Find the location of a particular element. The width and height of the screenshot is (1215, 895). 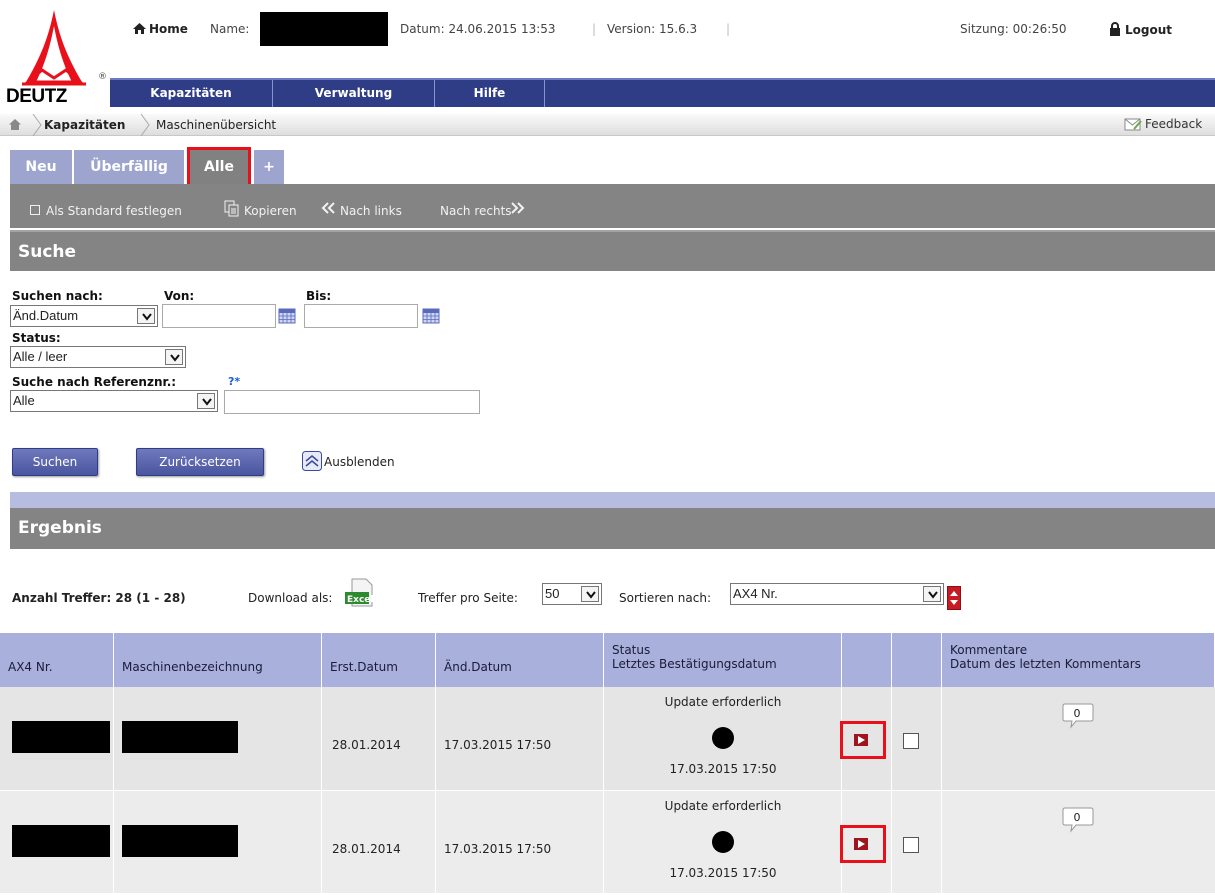

ax4-number-redacted is located at coordinates (61, 841).